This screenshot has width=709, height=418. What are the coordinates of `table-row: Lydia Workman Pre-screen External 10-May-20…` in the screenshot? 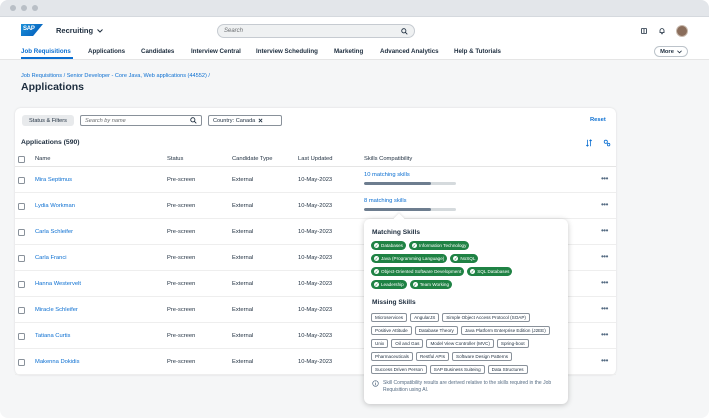 It's located at (315, 206).